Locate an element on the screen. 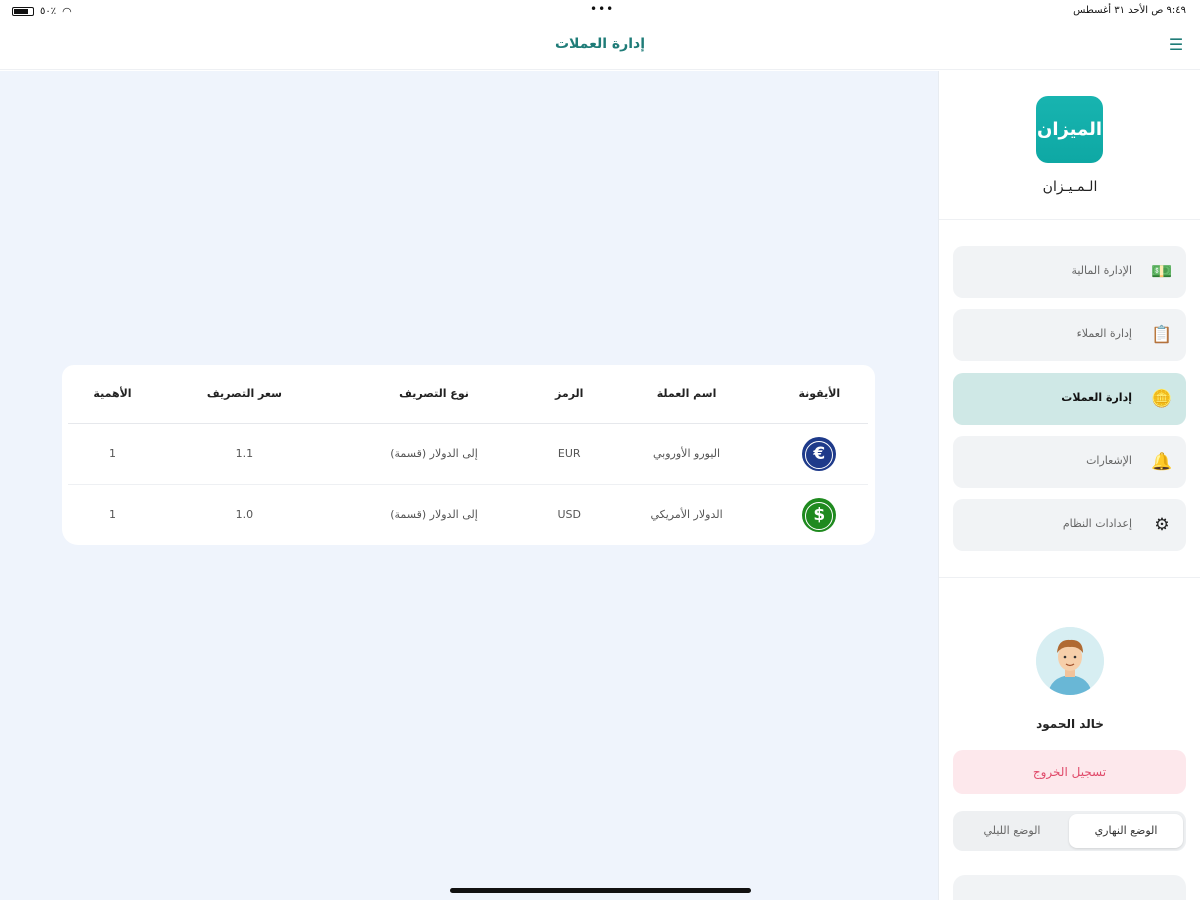  wifi-icon: ◠ is located at coordinates (67, 11).